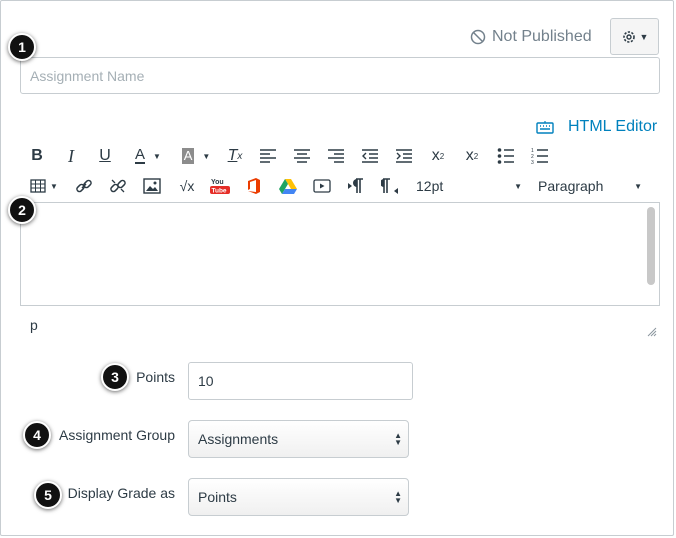  Describe the element at coordinates (322, 186) in the screenshot. I see `media-icon` at that location.